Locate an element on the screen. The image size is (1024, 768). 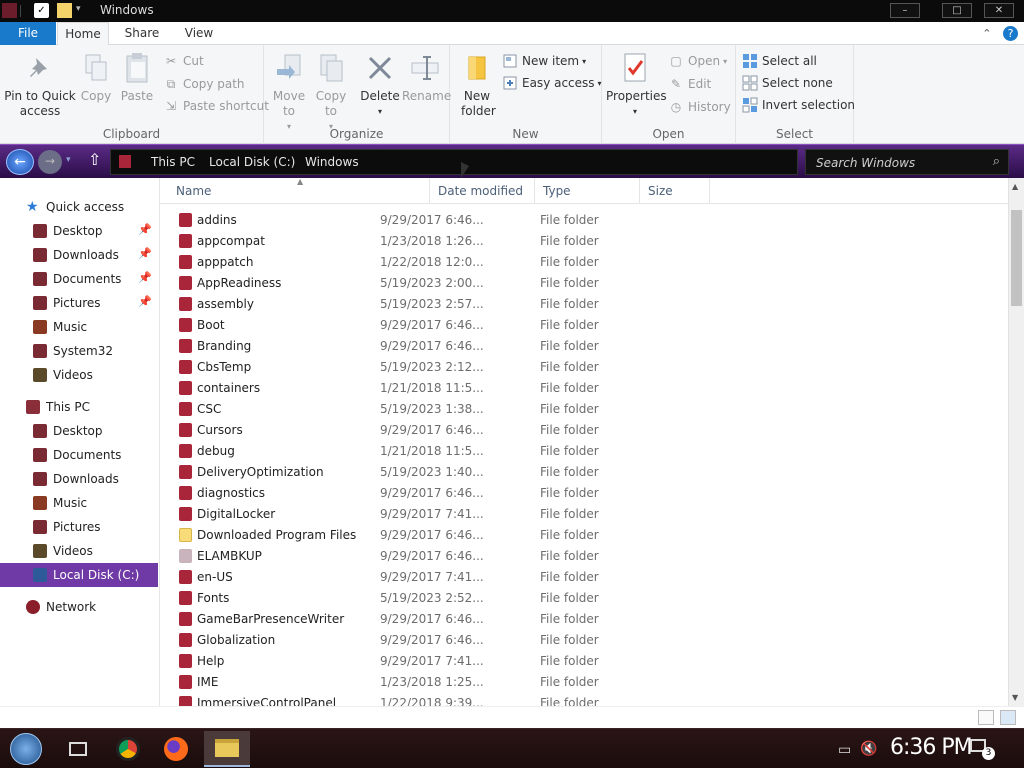
maximize-button: □ is located at coordinates (957, 10).